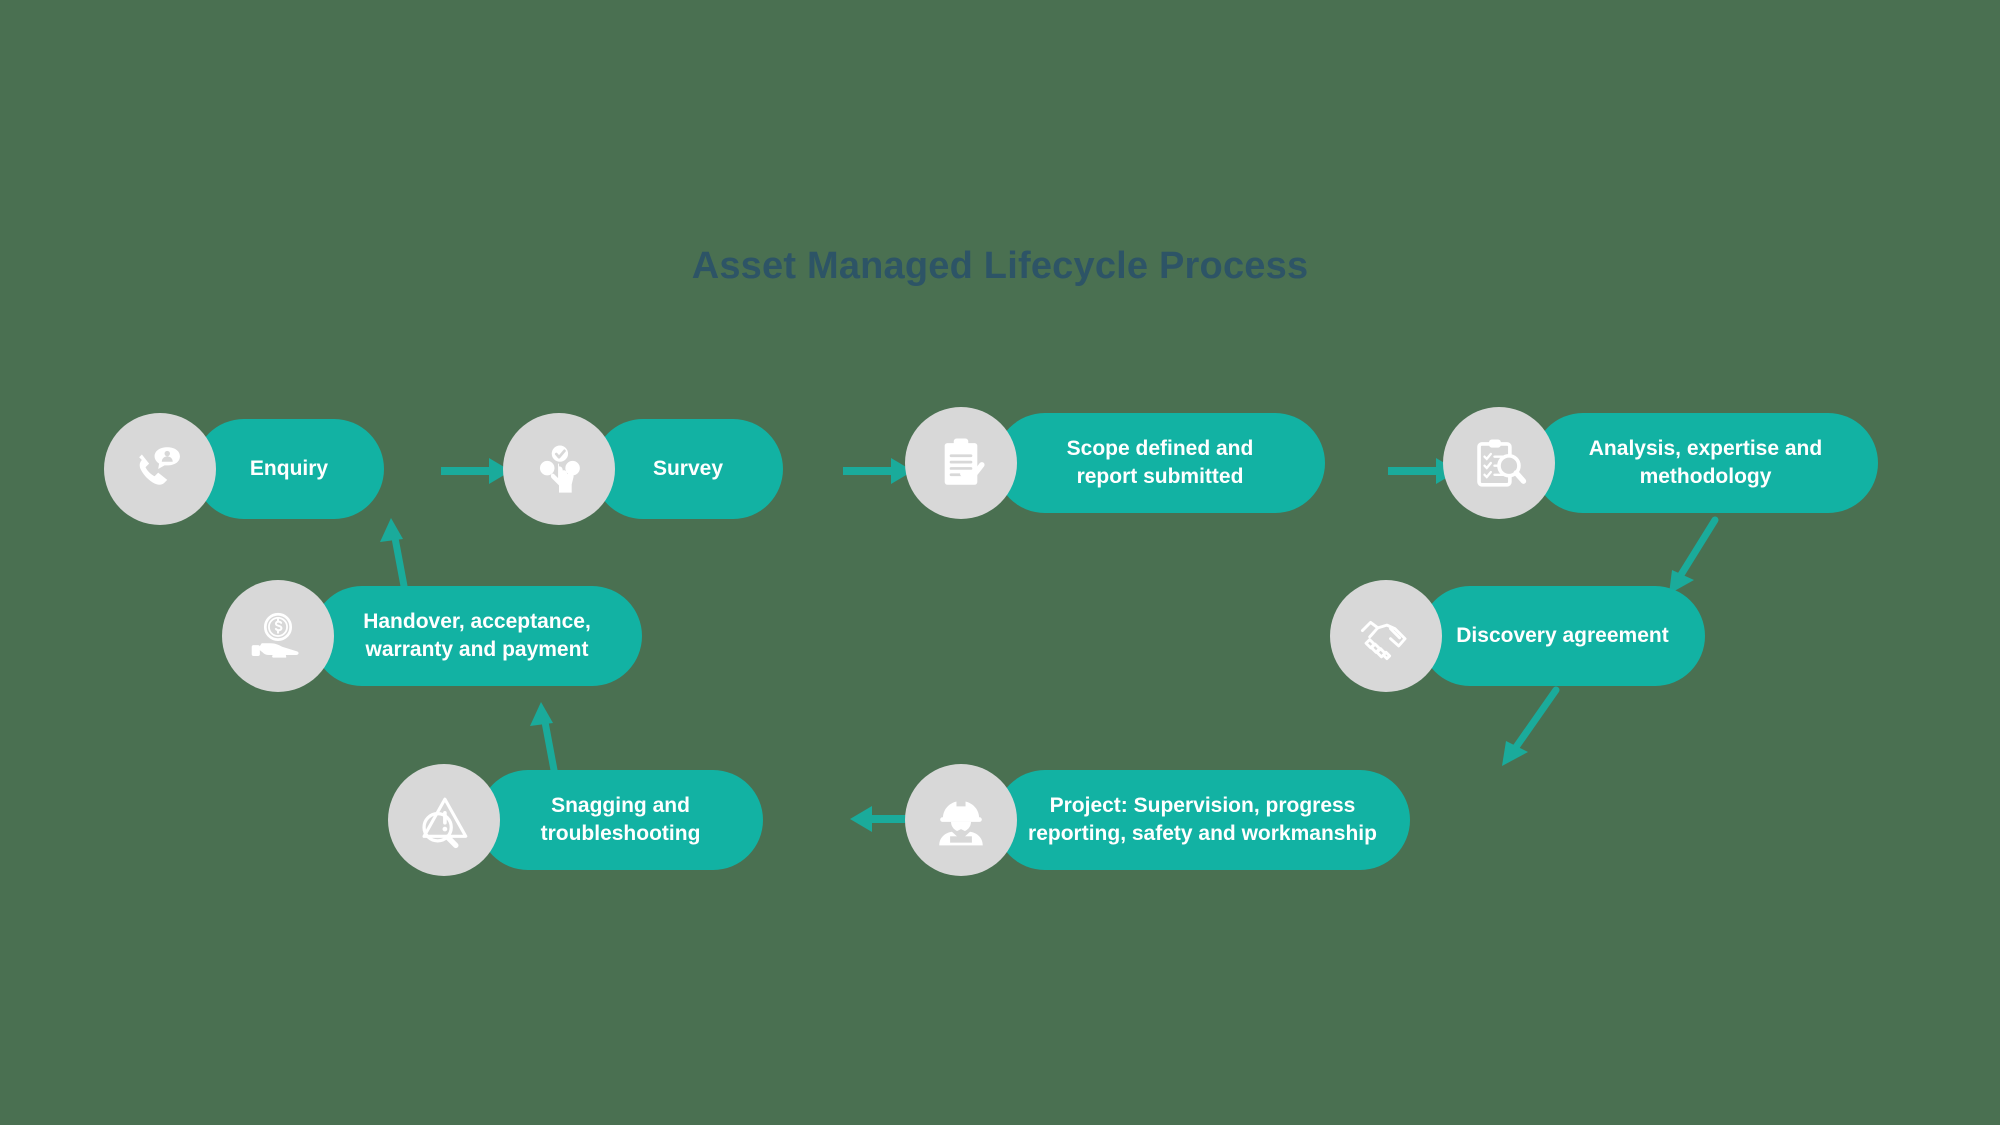  Describe the element at coordinates (620, 833) in the screenshot. I see `node-snagging-label-2: troubleshooting` at that location.